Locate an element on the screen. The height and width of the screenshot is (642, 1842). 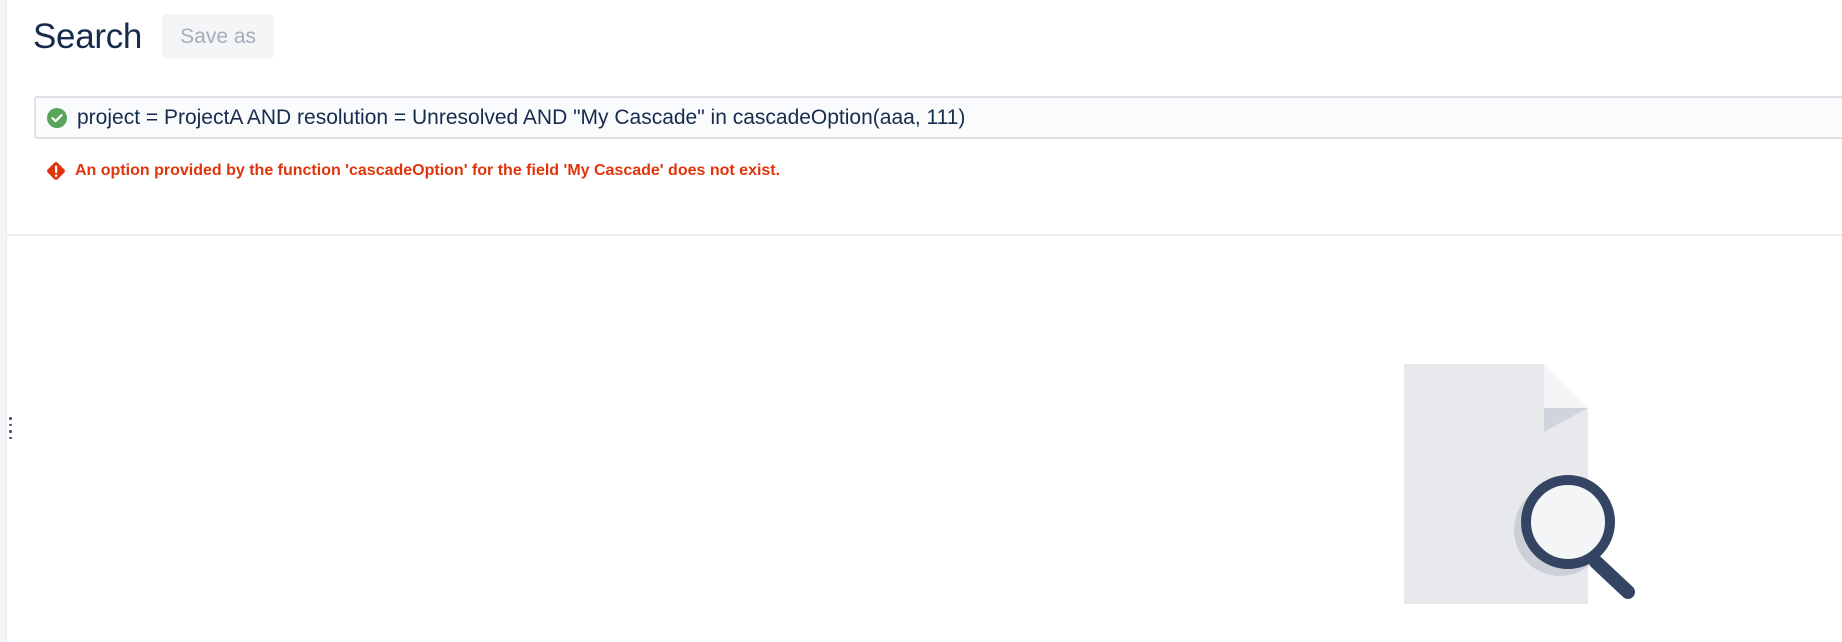
save-as-button: Save as is located at coordinates (218, 36).